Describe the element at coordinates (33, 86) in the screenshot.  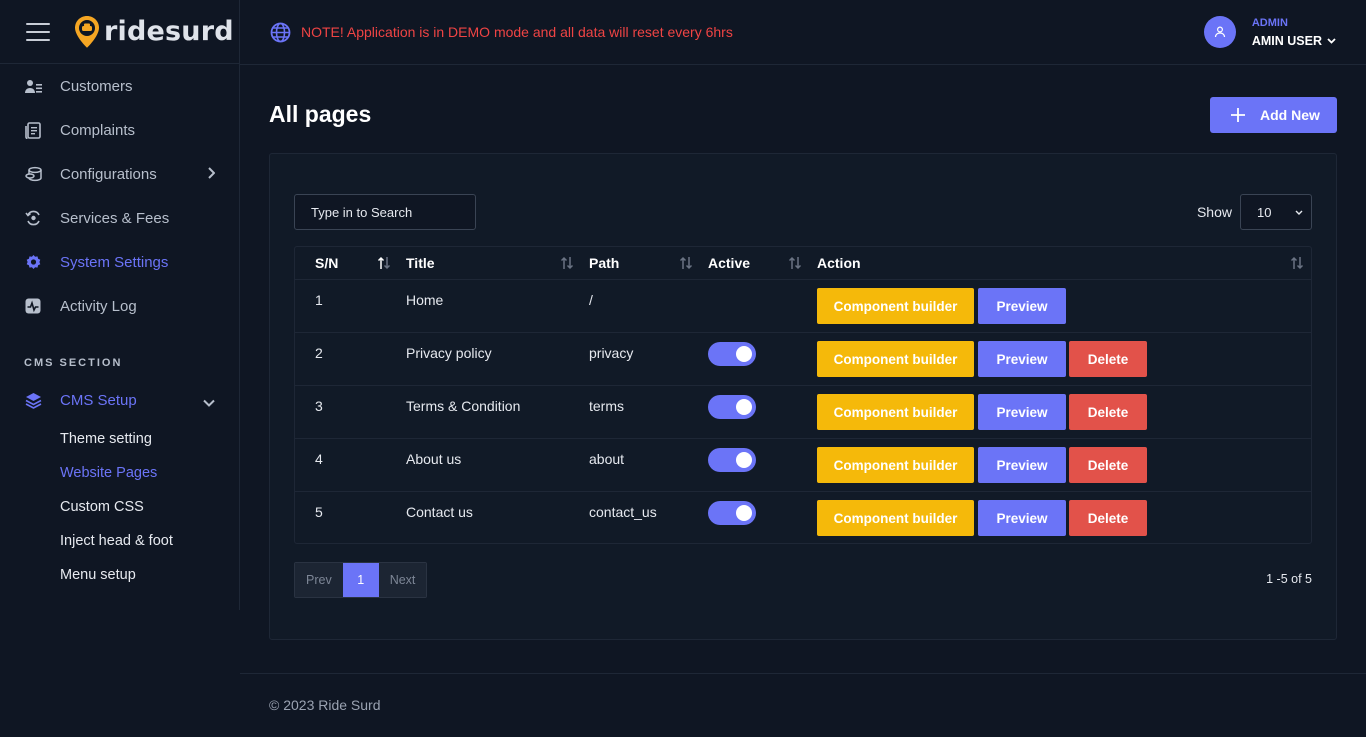
I see `customers-icon` at that location.